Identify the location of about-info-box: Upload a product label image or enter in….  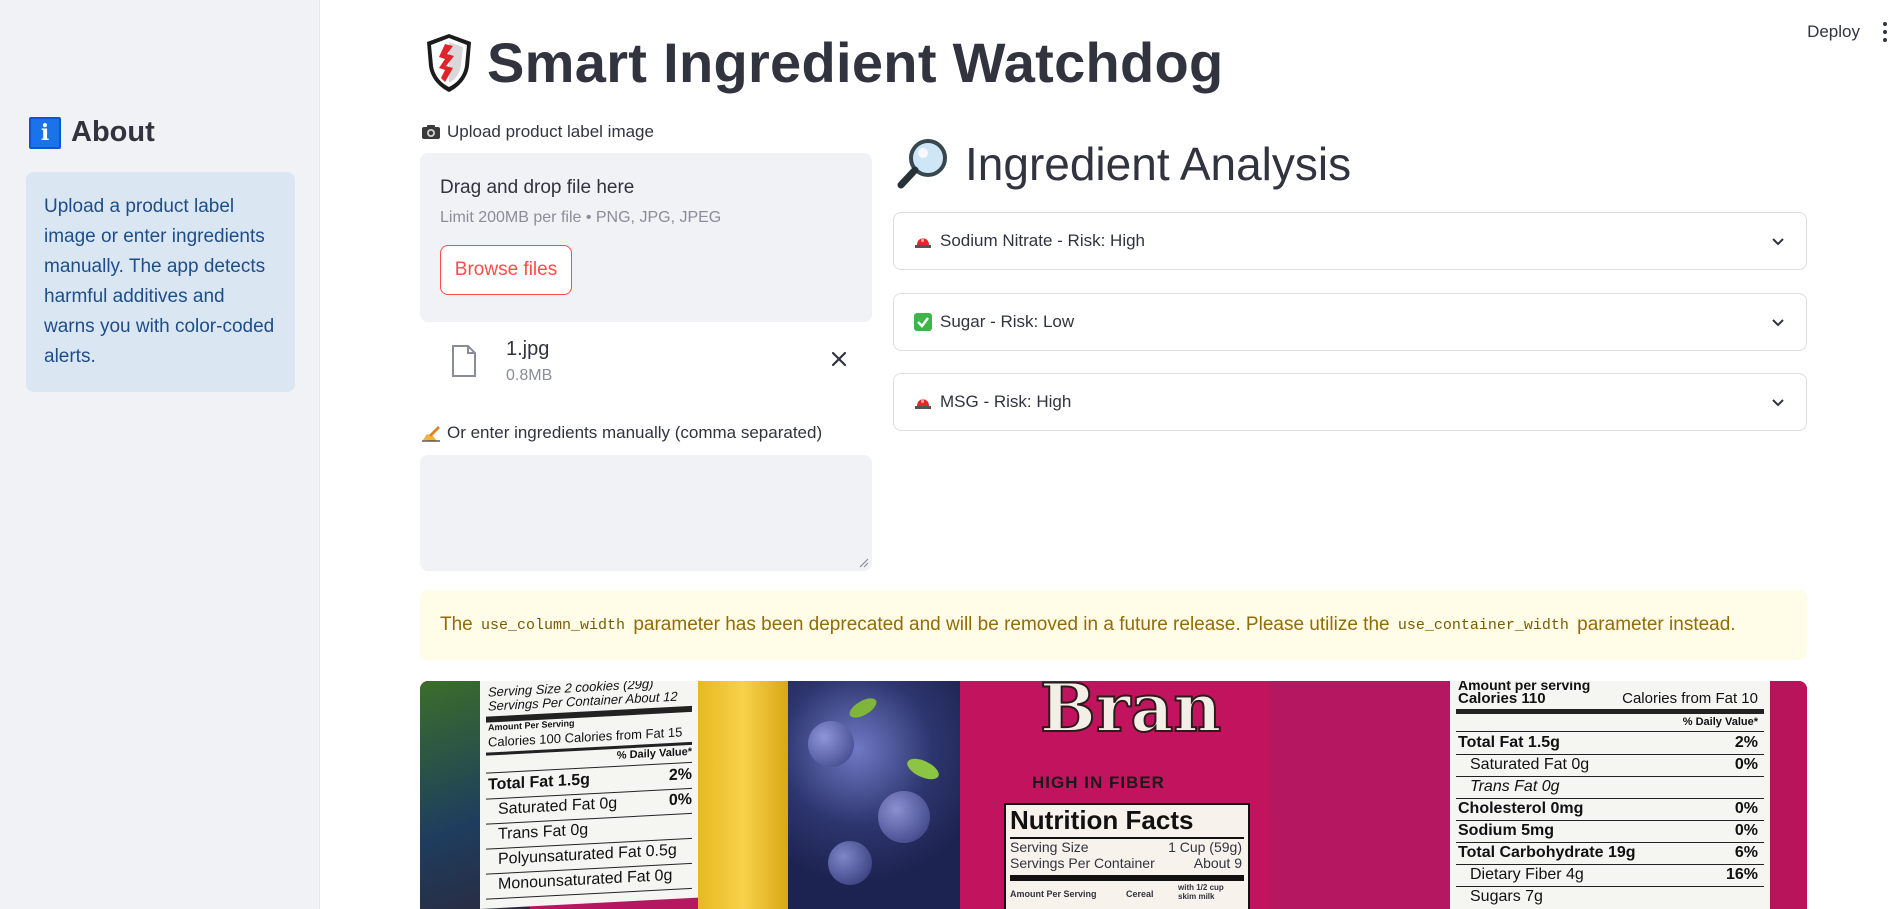
(160, 282).